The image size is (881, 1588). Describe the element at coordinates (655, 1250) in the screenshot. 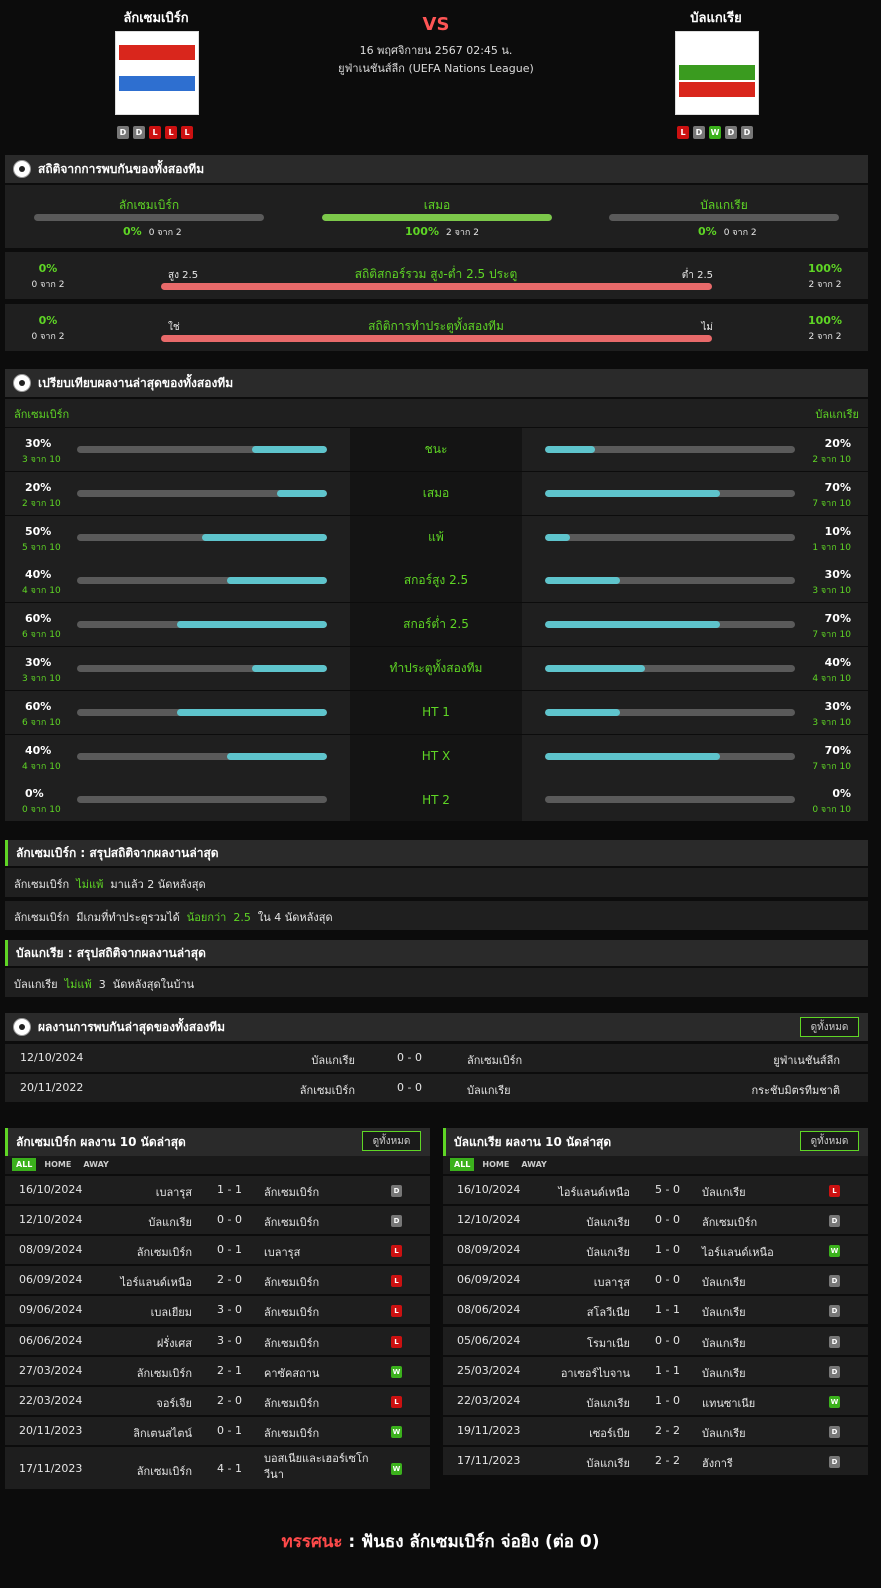

I see `match-row: 08/09/2024 บัลแกเรีย 1 - 0 ไอร์แลนด์เหนือ W` at that location.